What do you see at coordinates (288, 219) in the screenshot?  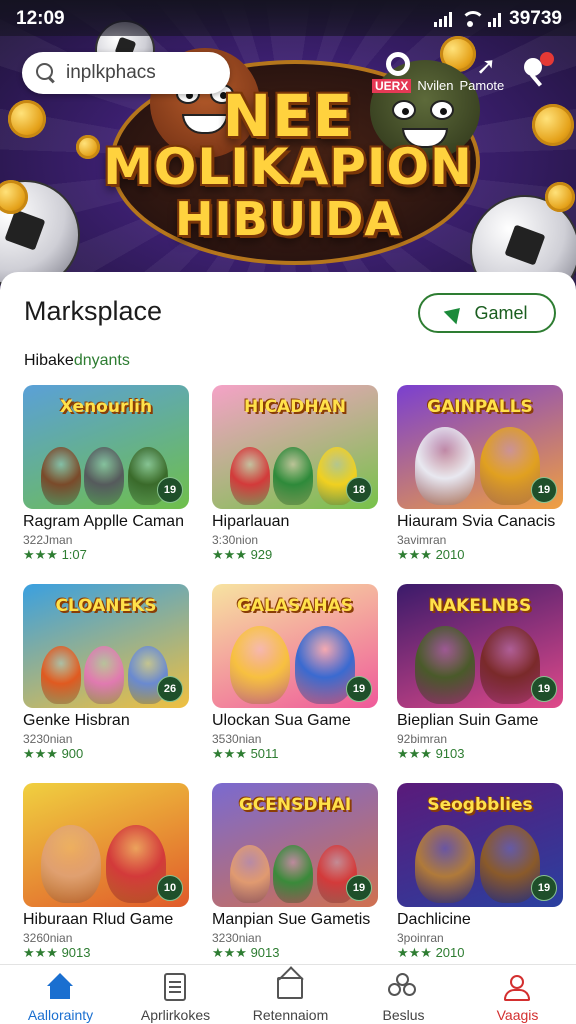 I see `hero-title-line3: HIBUIDA` at bounding box center [288, 219].